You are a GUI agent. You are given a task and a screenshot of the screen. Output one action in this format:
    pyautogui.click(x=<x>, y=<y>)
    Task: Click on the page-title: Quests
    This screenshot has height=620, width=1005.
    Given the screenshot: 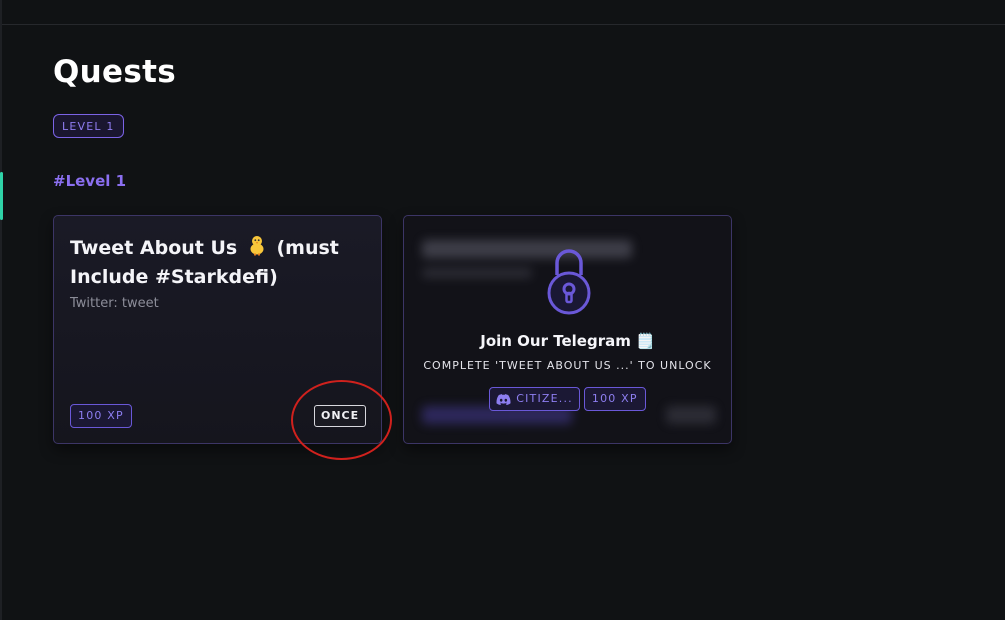 What is the action you would take?
    pyautogui.click(x=114, y=72)
    